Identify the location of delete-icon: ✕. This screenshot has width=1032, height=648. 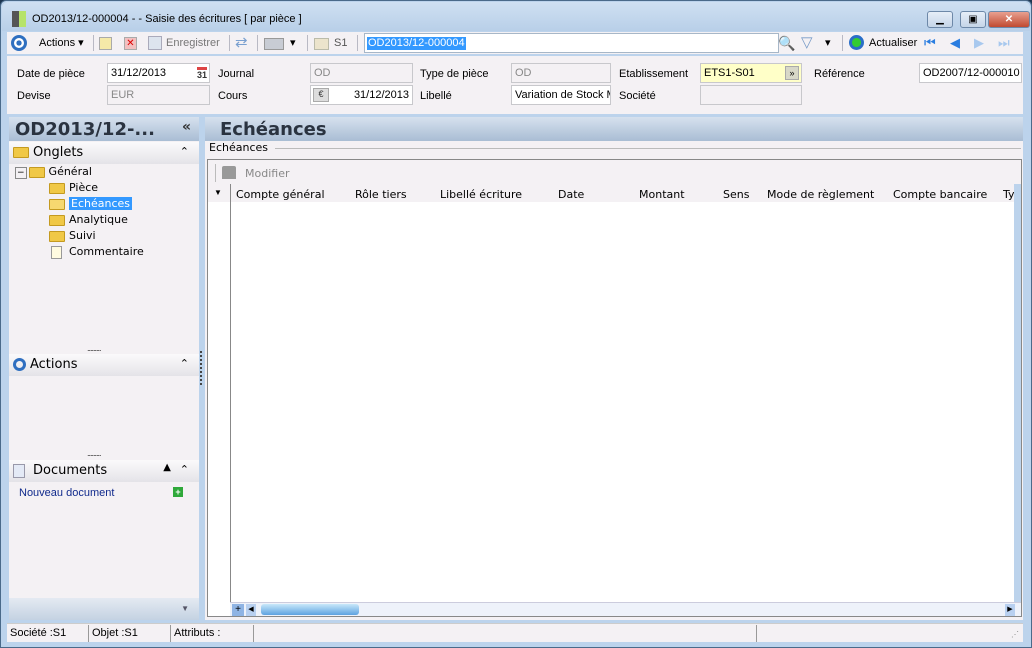
(130, 43).